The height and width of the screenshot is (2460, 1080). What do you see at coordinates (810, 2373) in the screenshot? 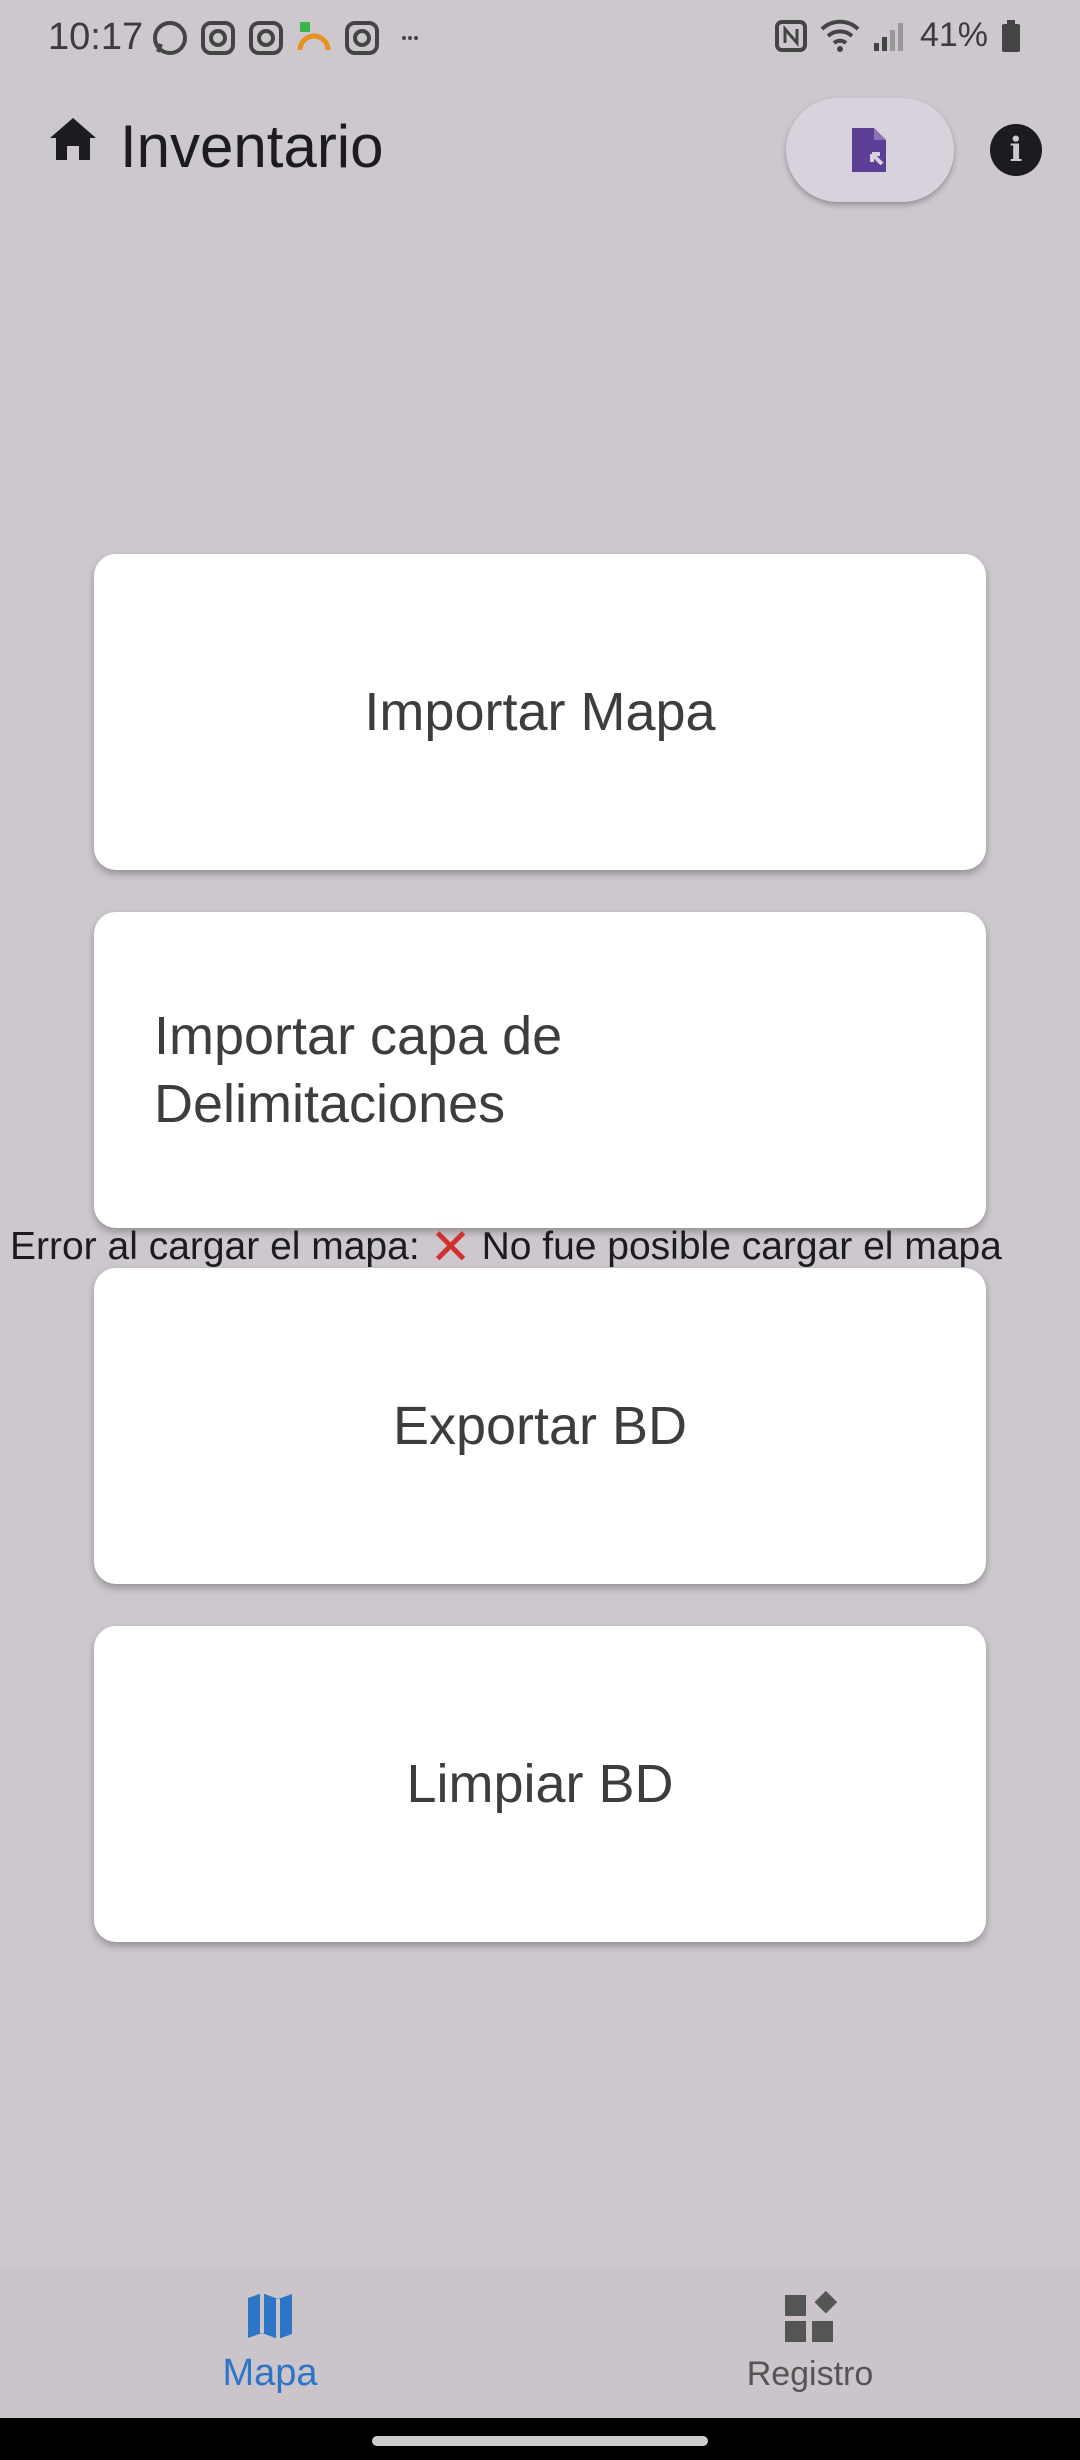
I see `nav-label-registro: Registro` at bounding box center [810, 2373].